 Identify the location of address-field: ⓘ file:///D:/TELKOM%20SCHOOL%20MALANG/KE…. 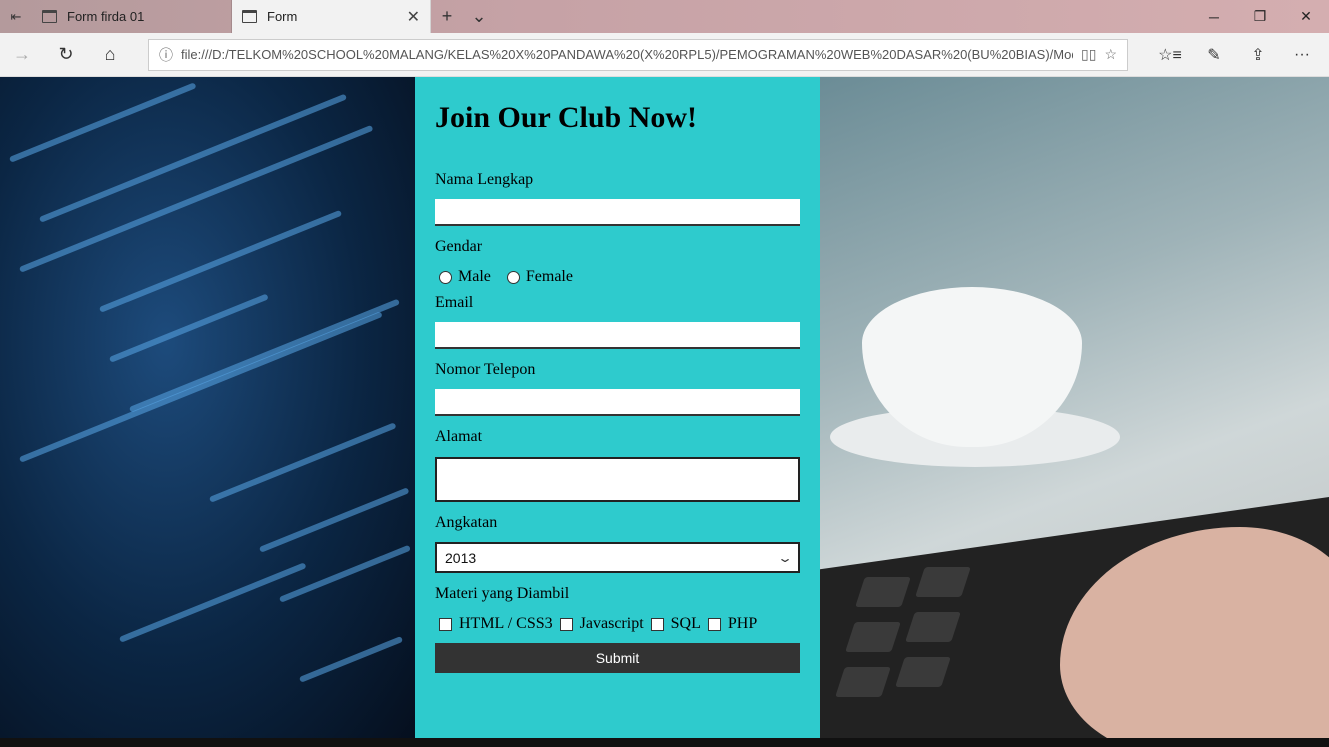
(638, 54).